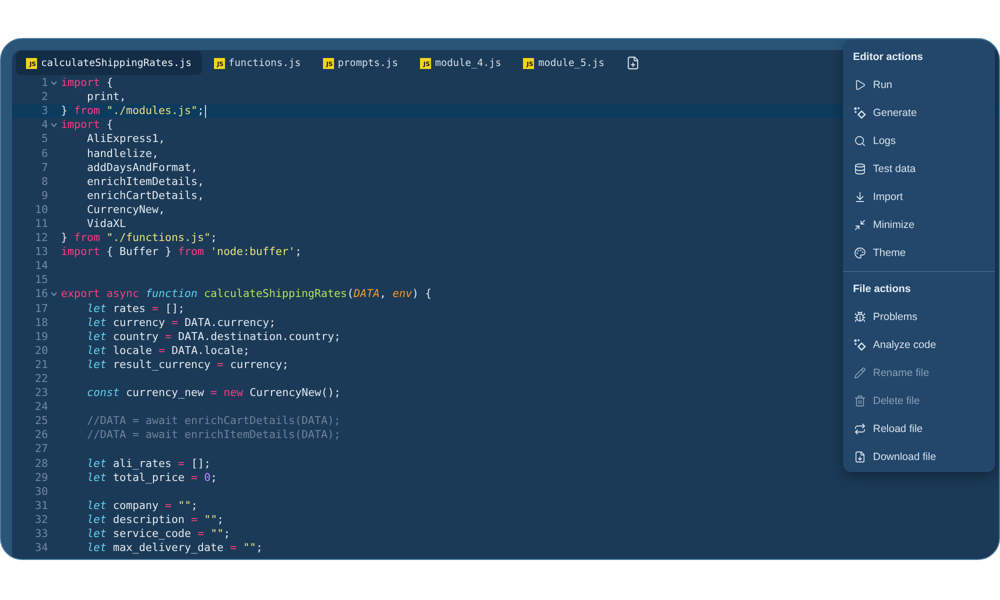 This screenshot has height=600, width=1000. What do you see at coordinates (41, 337) in the screenshot?
I see `line-number: 19` at bounding box center [41, 337].